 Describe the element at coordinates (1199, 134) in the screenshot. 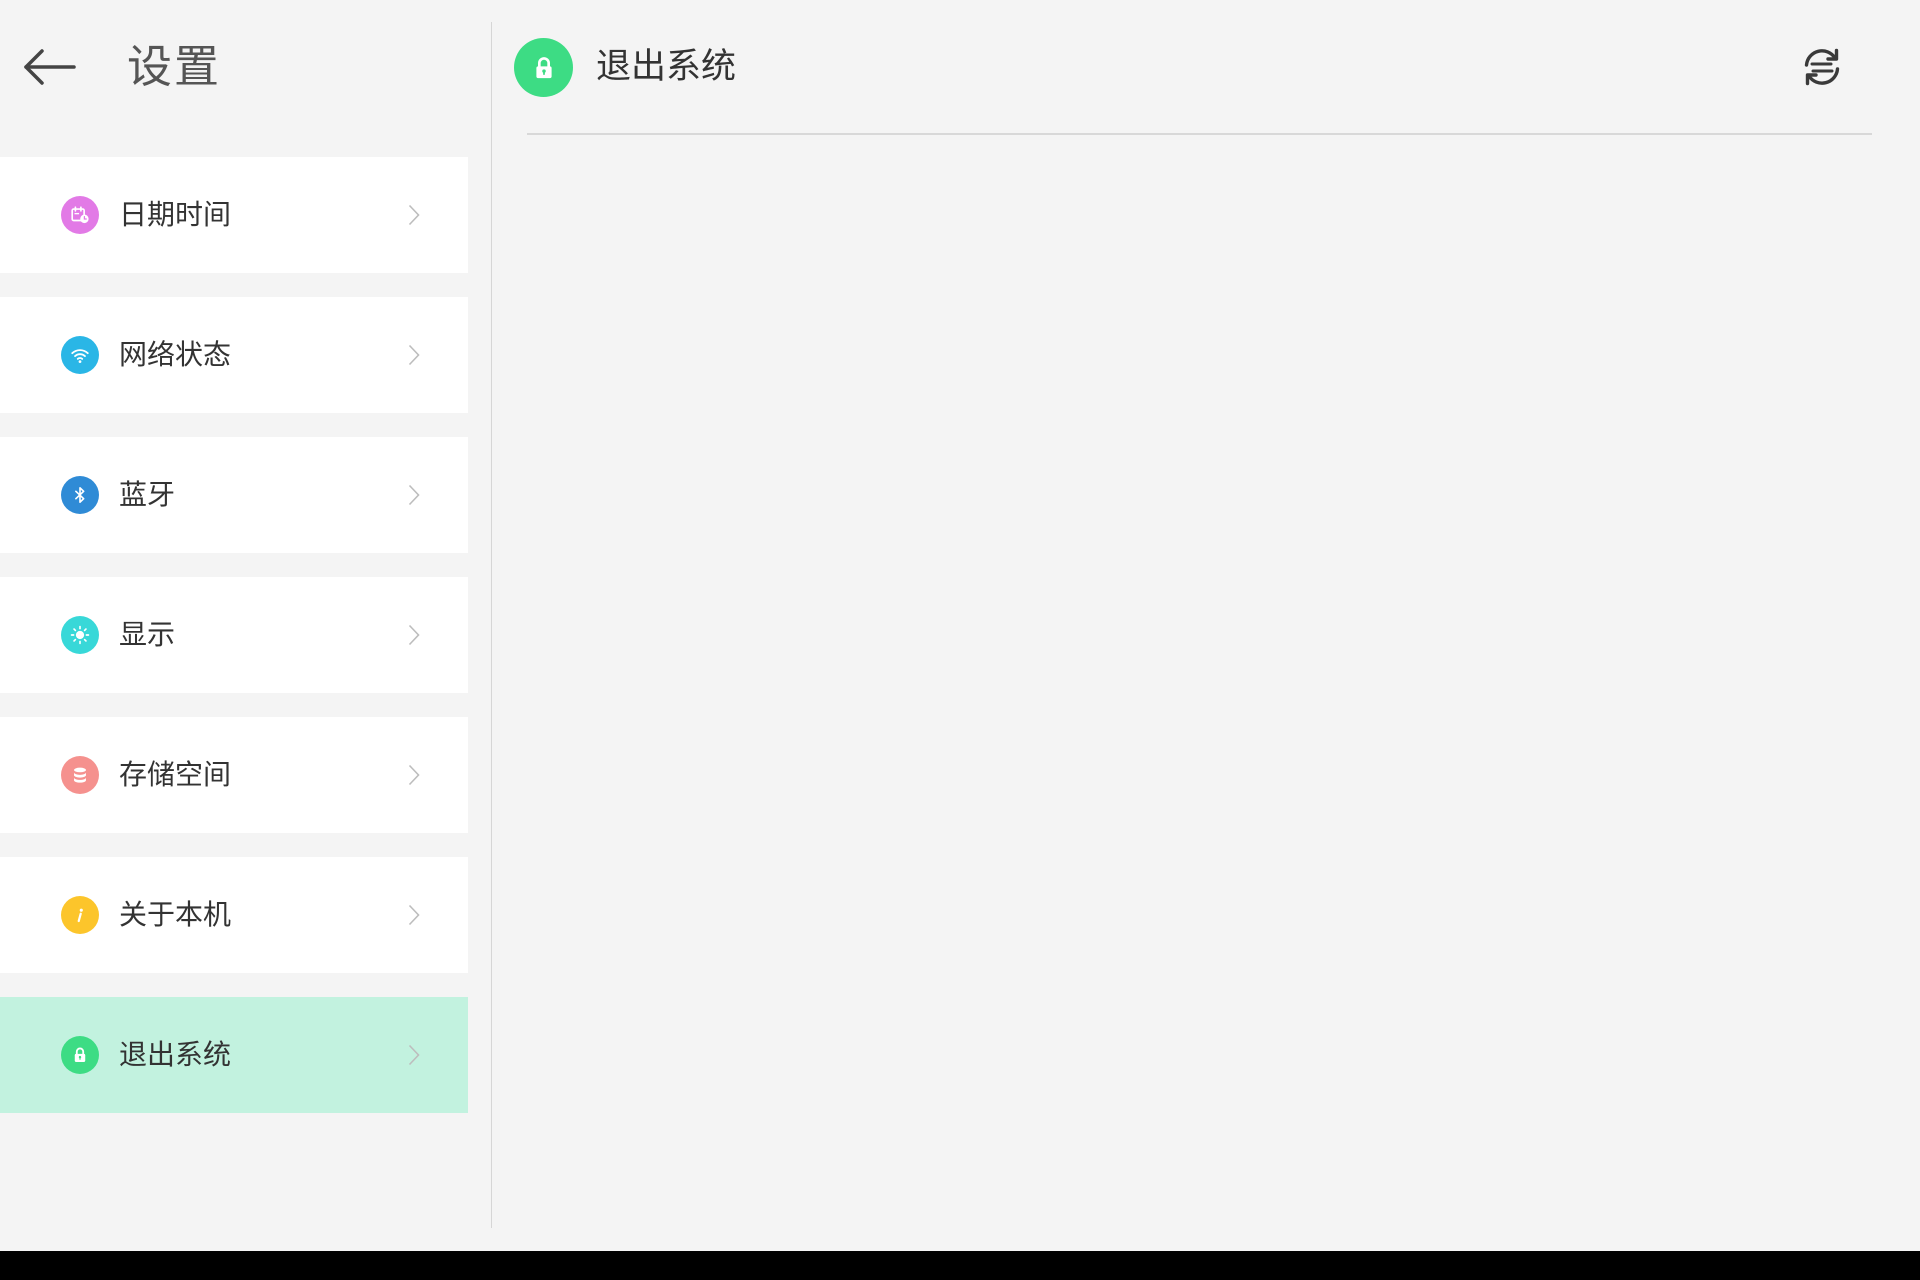

I see `header-divider` at that location.